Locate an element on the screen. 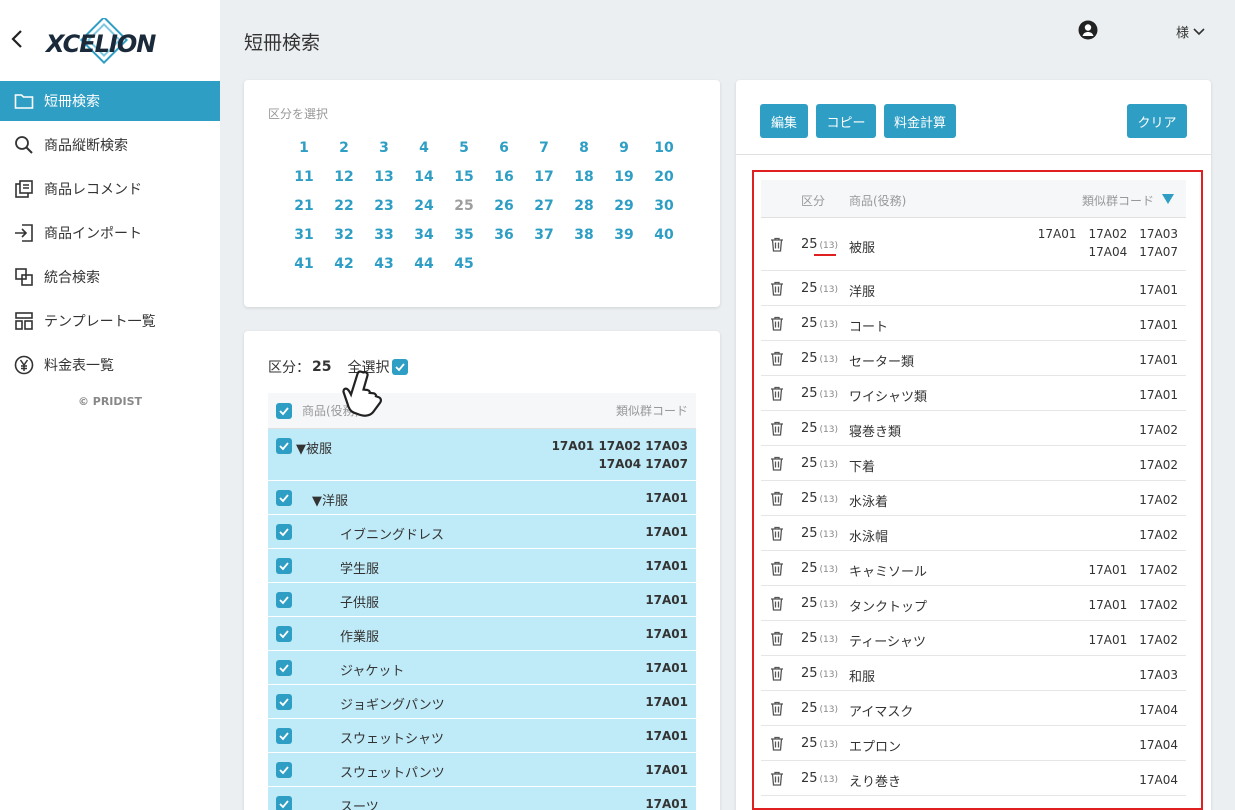 The width and height of the screenshot is (1235, 810). sidebar-item-import: 商品インポート is located at coordinates (110, 233).